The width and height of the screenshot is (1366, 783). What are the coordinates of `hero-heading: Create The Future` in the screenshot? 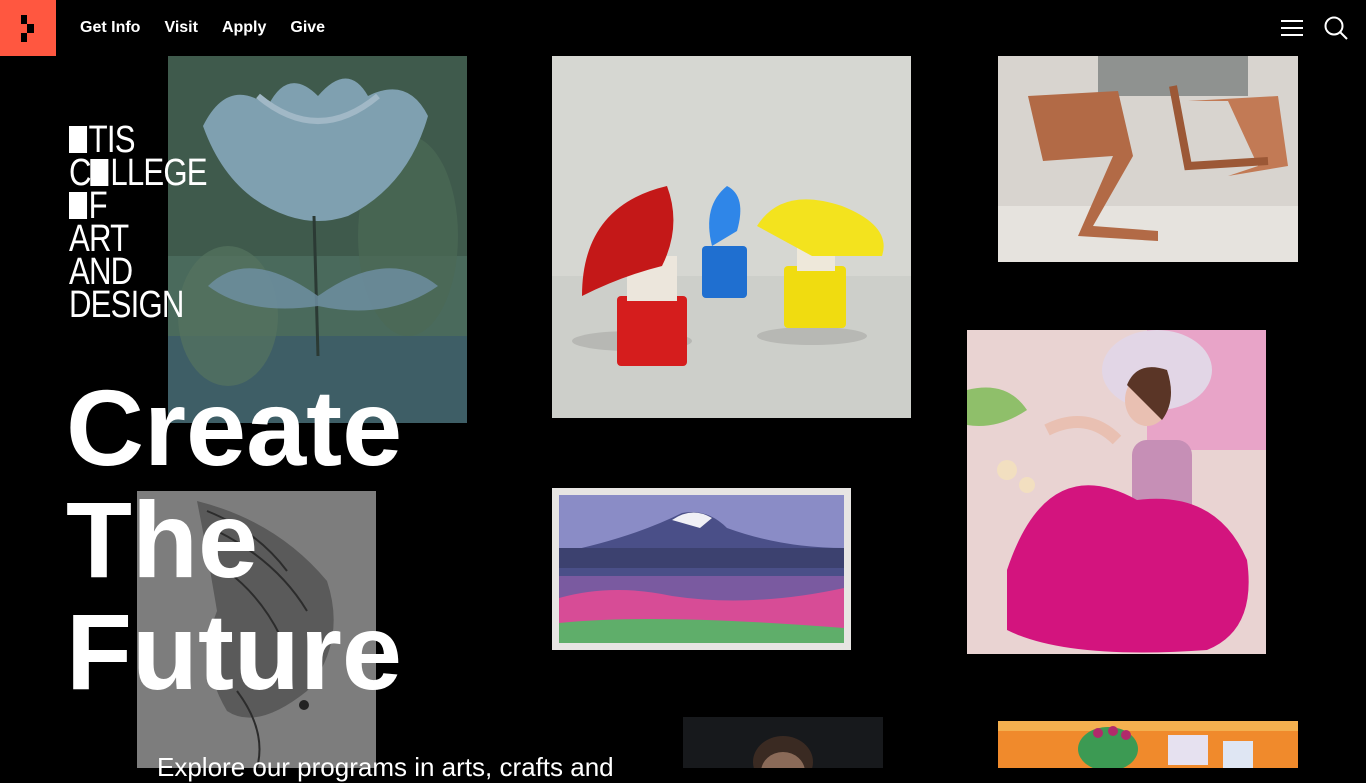 It's located at (234, 540).